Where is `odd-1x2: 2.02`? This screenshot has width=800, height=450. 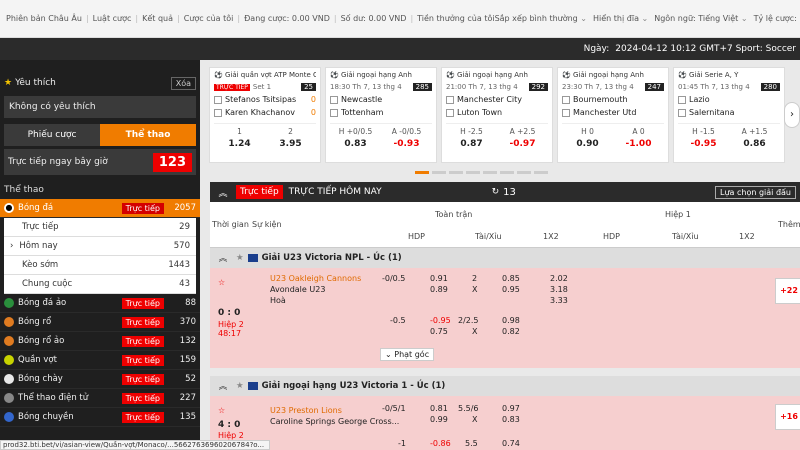 odd-1x2: 2.02 is located at coordinates (559, 278).